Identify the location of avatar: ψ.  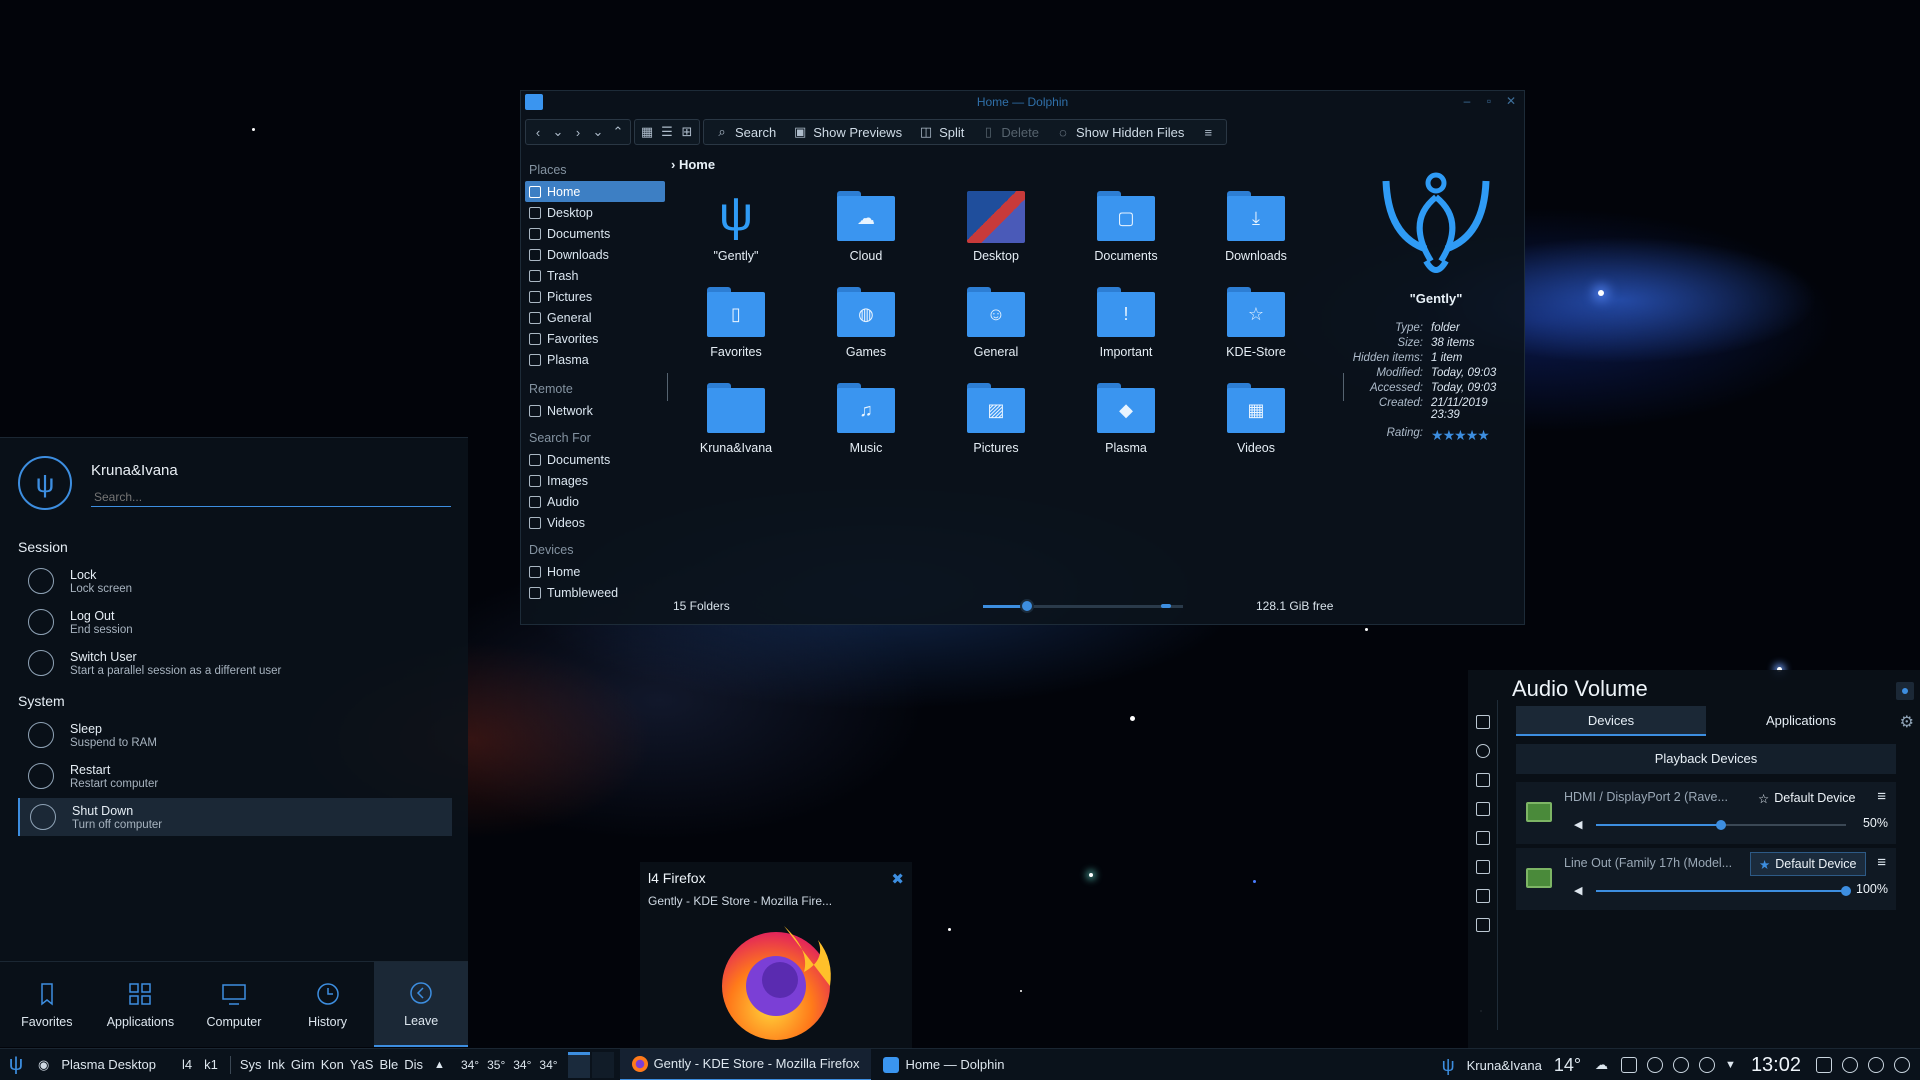
(45, 483).